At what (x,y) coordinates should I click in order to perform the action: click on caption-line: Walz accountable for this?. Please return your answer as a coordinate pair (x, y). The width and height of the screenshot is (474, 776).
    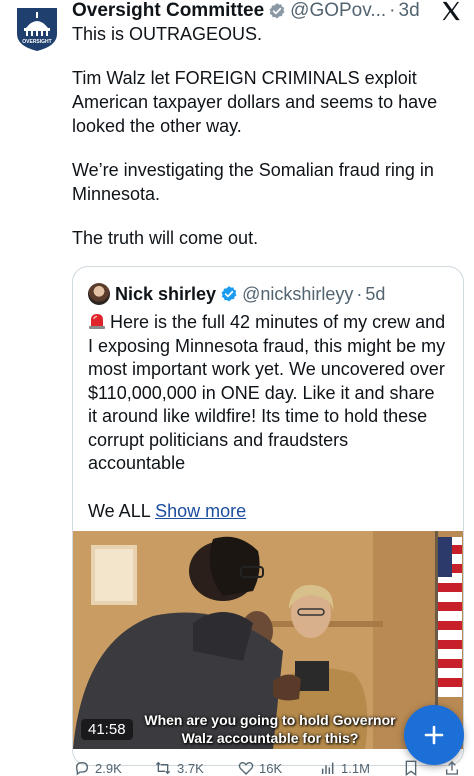
    Looking at the image, I should click on (270, 738).